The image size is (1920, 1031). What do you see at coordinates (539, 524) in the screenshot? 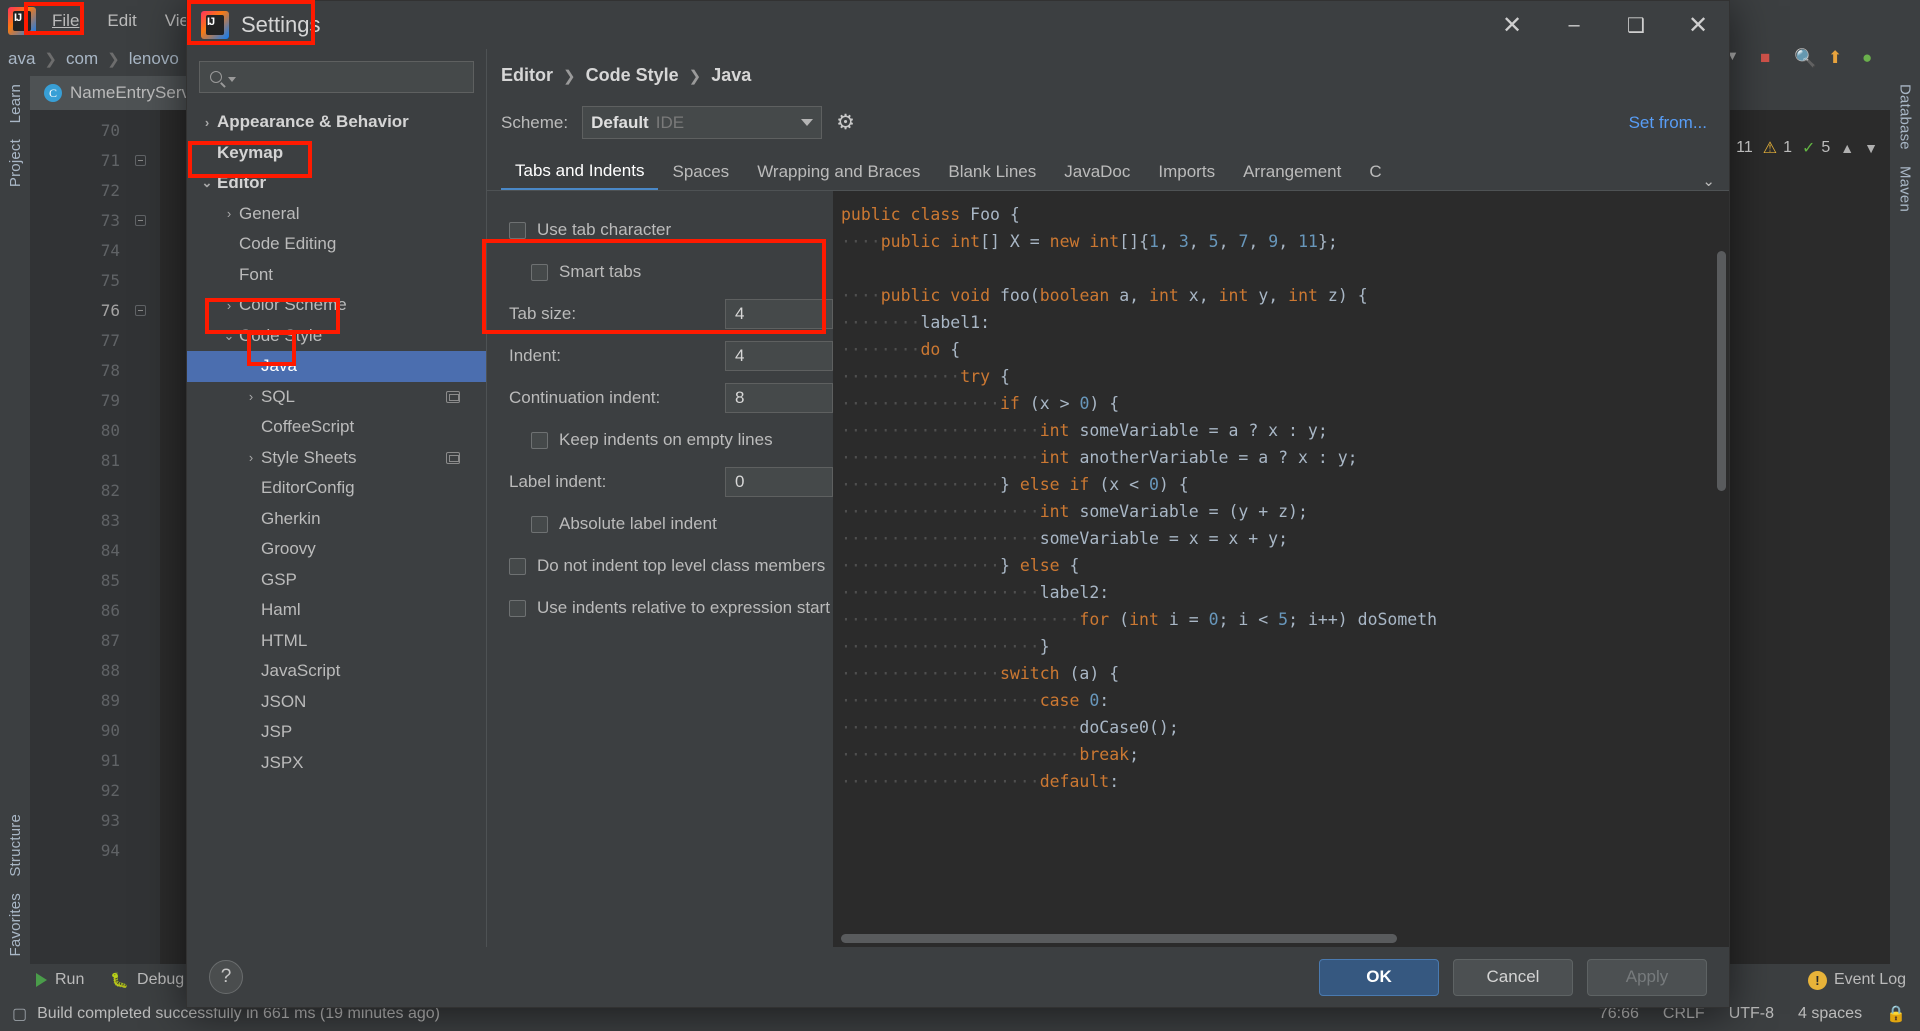
I see `absolute-label-indent-checkbox` at bounding box center [539, 524].